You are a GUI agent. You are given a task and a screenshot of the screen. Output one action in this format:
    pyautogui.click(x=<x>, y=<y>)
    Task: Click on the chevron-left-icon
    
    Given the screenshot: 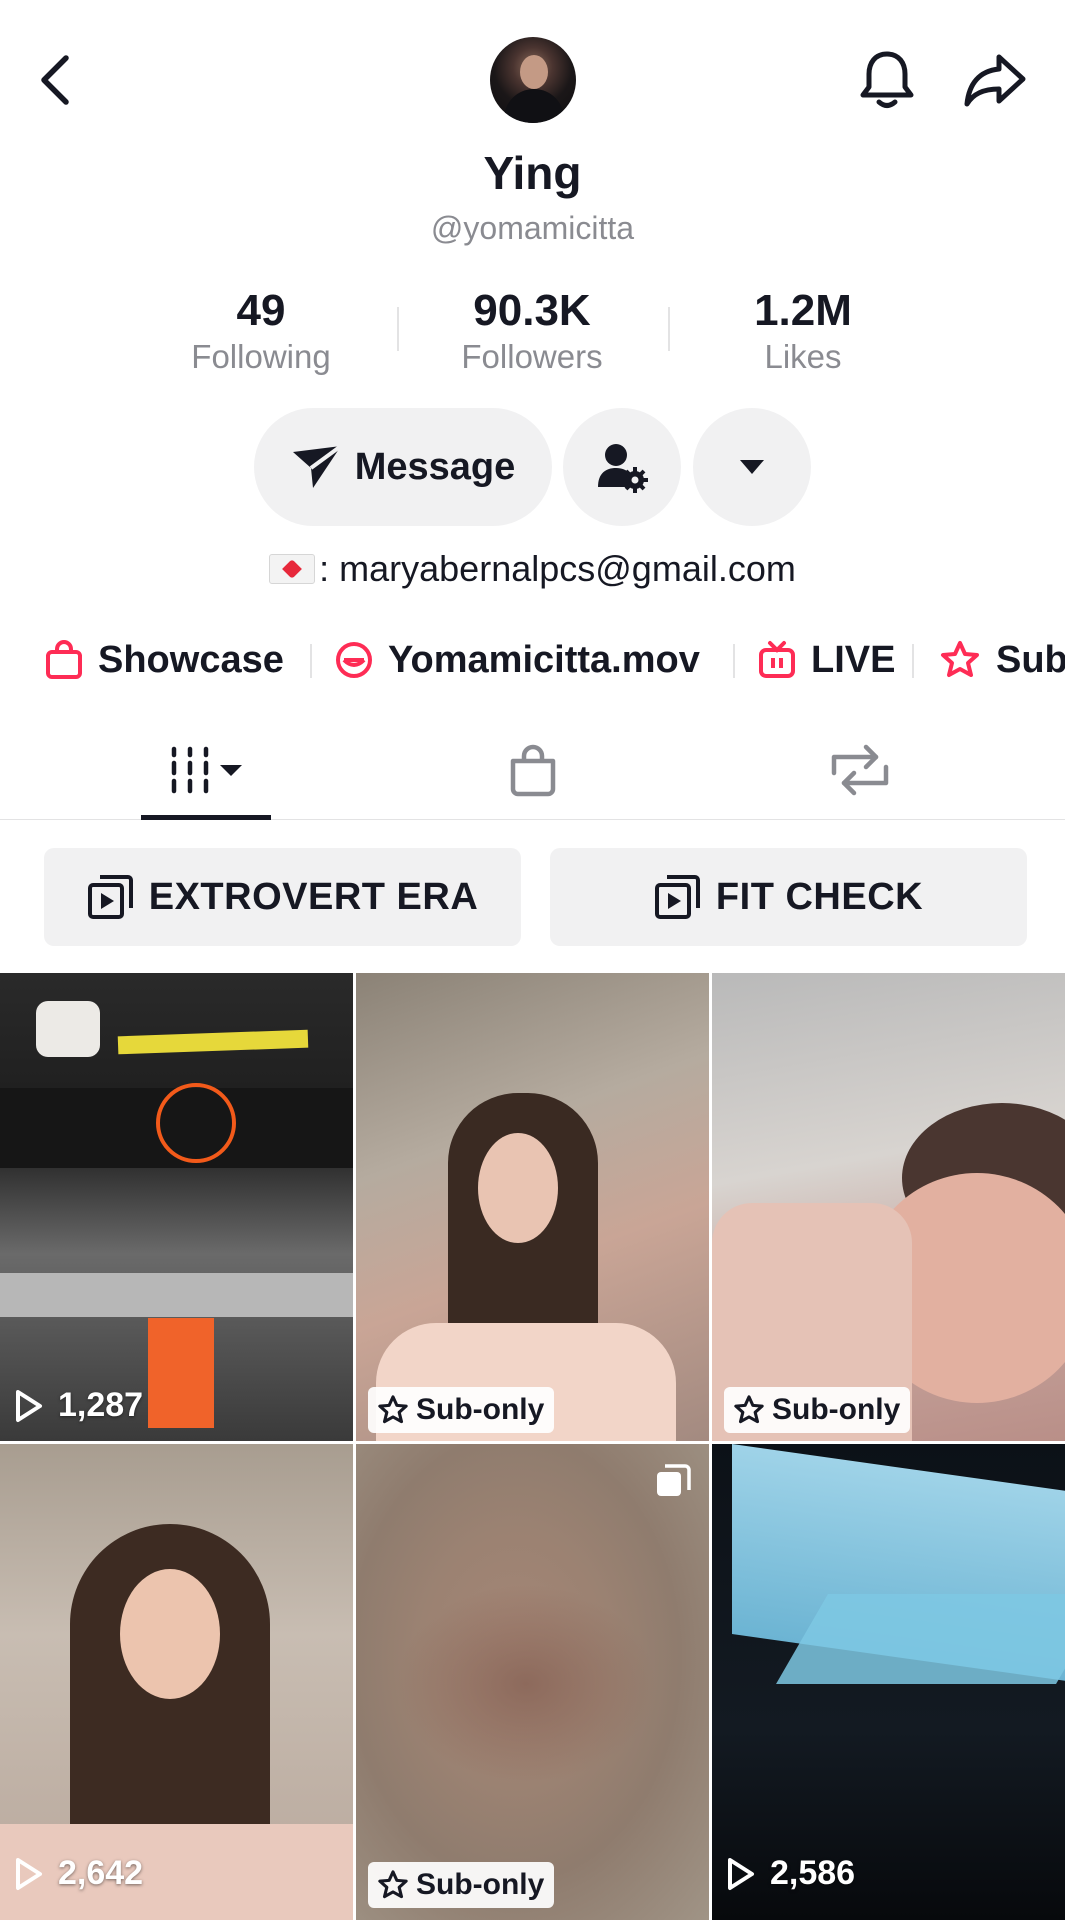 What is the action you would take?
    pyautogui.click(x=55, y=80)
    